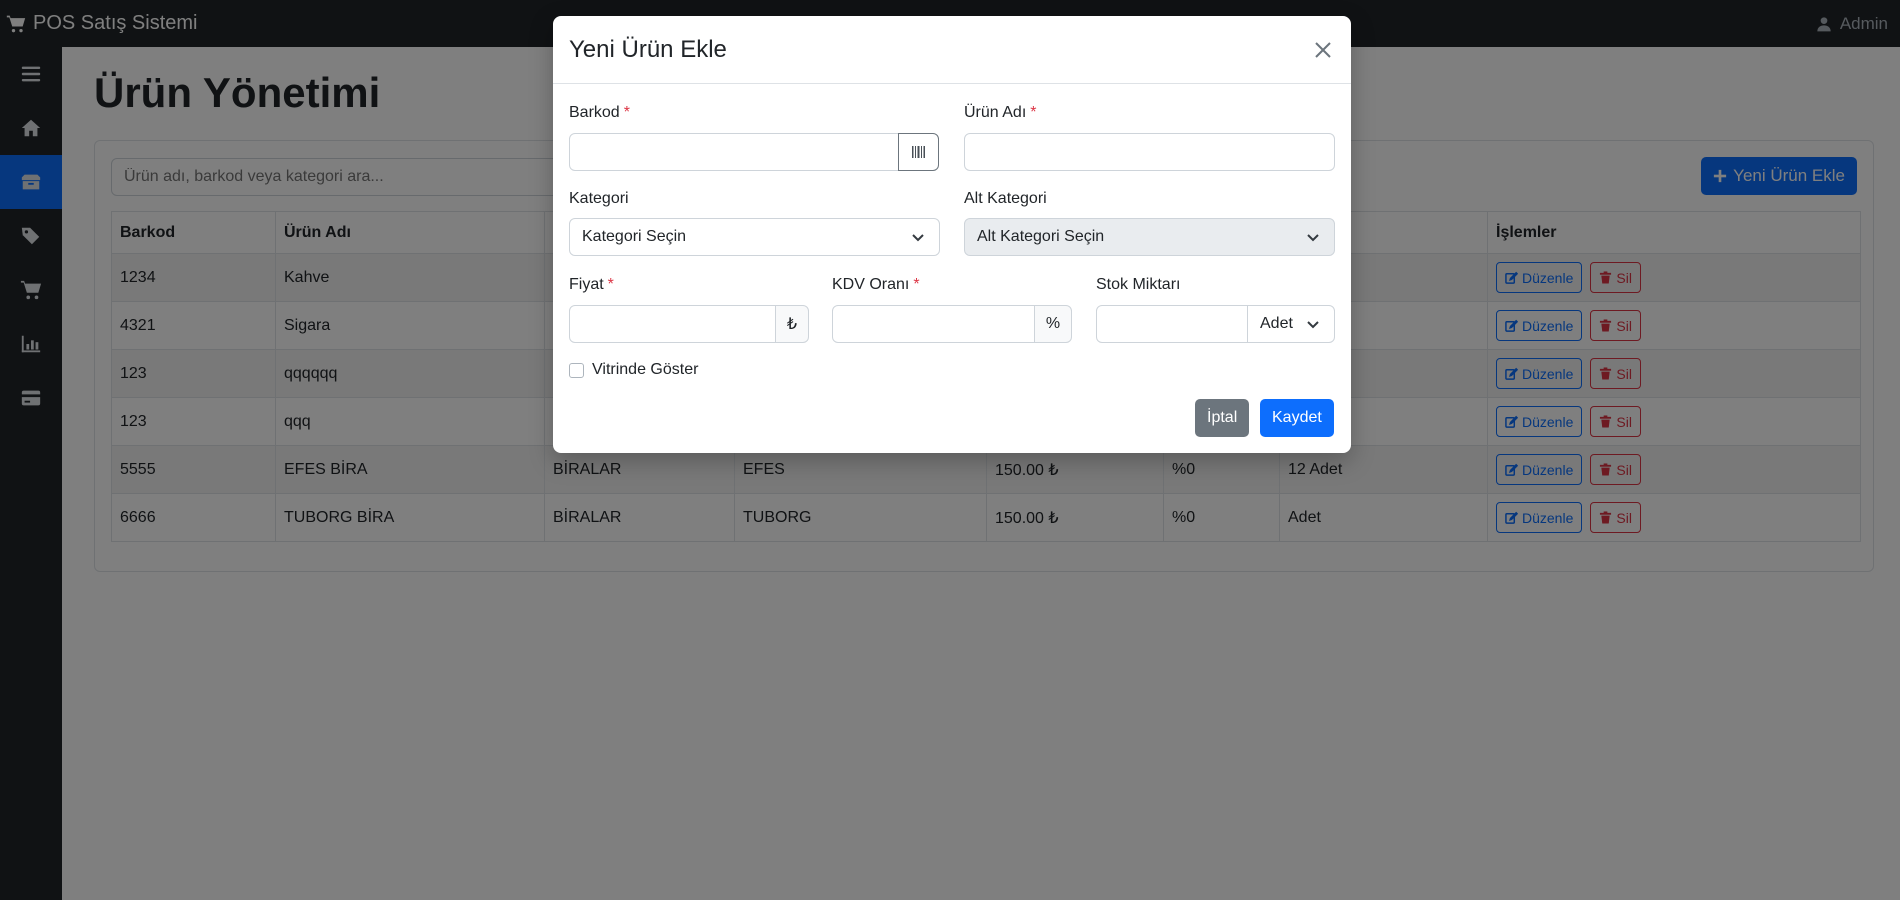 This screenshot has height=900, width=1900. I want to click on showcase-checkbox-row: Vitrinde Göster, so click(633, 370).